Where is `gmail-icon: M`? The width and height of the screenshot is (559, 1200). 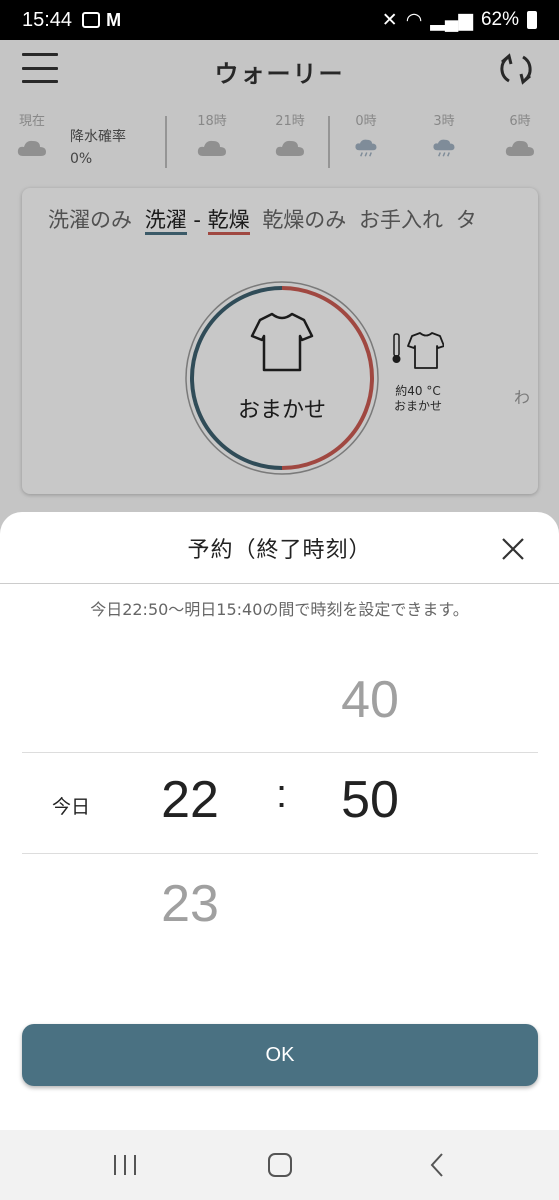 gmail-icon: M is located at coordinates (114, 20).